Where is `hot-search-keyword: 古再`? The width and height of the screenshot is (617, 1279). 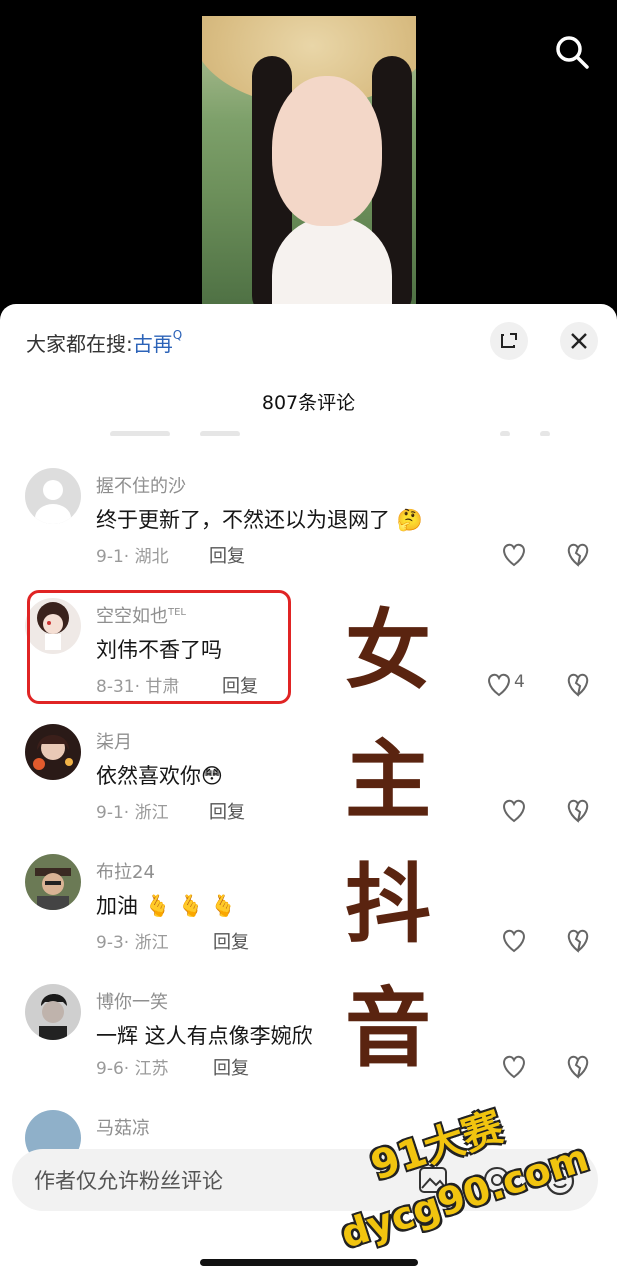 hot-search-keyword: 古再 is located at coordinates (153, 344).